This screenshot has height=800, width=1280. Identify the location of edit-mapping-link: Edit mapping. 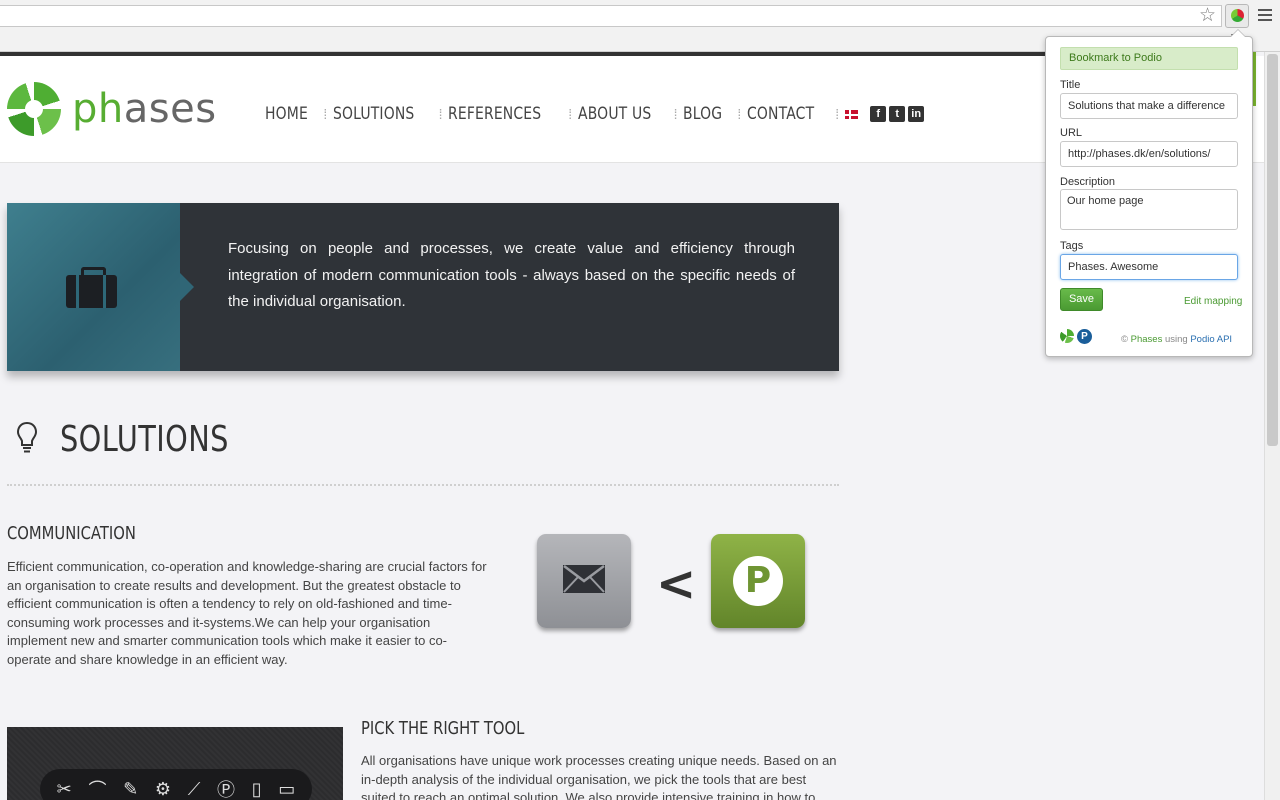
(1213, 301).